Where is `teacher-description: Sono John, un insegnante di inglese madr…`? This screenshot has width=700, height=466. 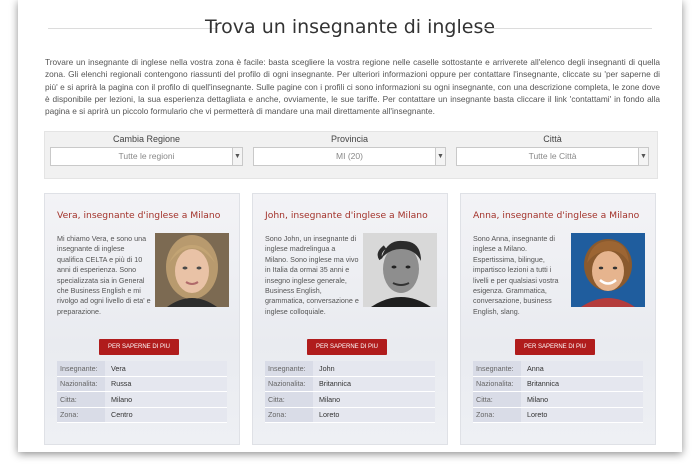
teacher-description: Sono John, un insegnante di inglese madr… is located at coordinates (312, 275).